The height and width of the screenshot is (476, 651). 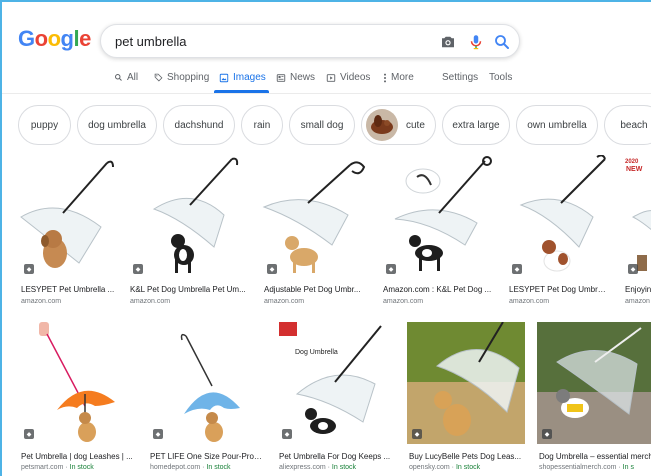 I want to click on tab-label: More, so click(x=402, y=77).